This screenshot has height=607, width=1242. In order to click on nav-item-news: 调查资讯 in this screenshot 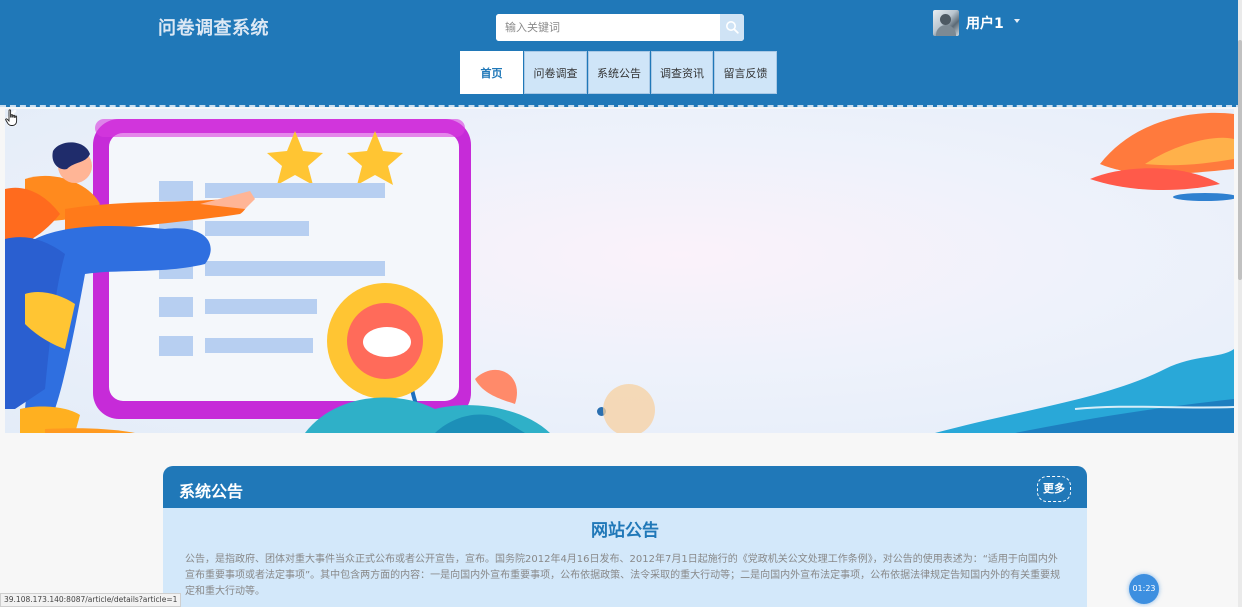, I will do `click(682, 72)`.